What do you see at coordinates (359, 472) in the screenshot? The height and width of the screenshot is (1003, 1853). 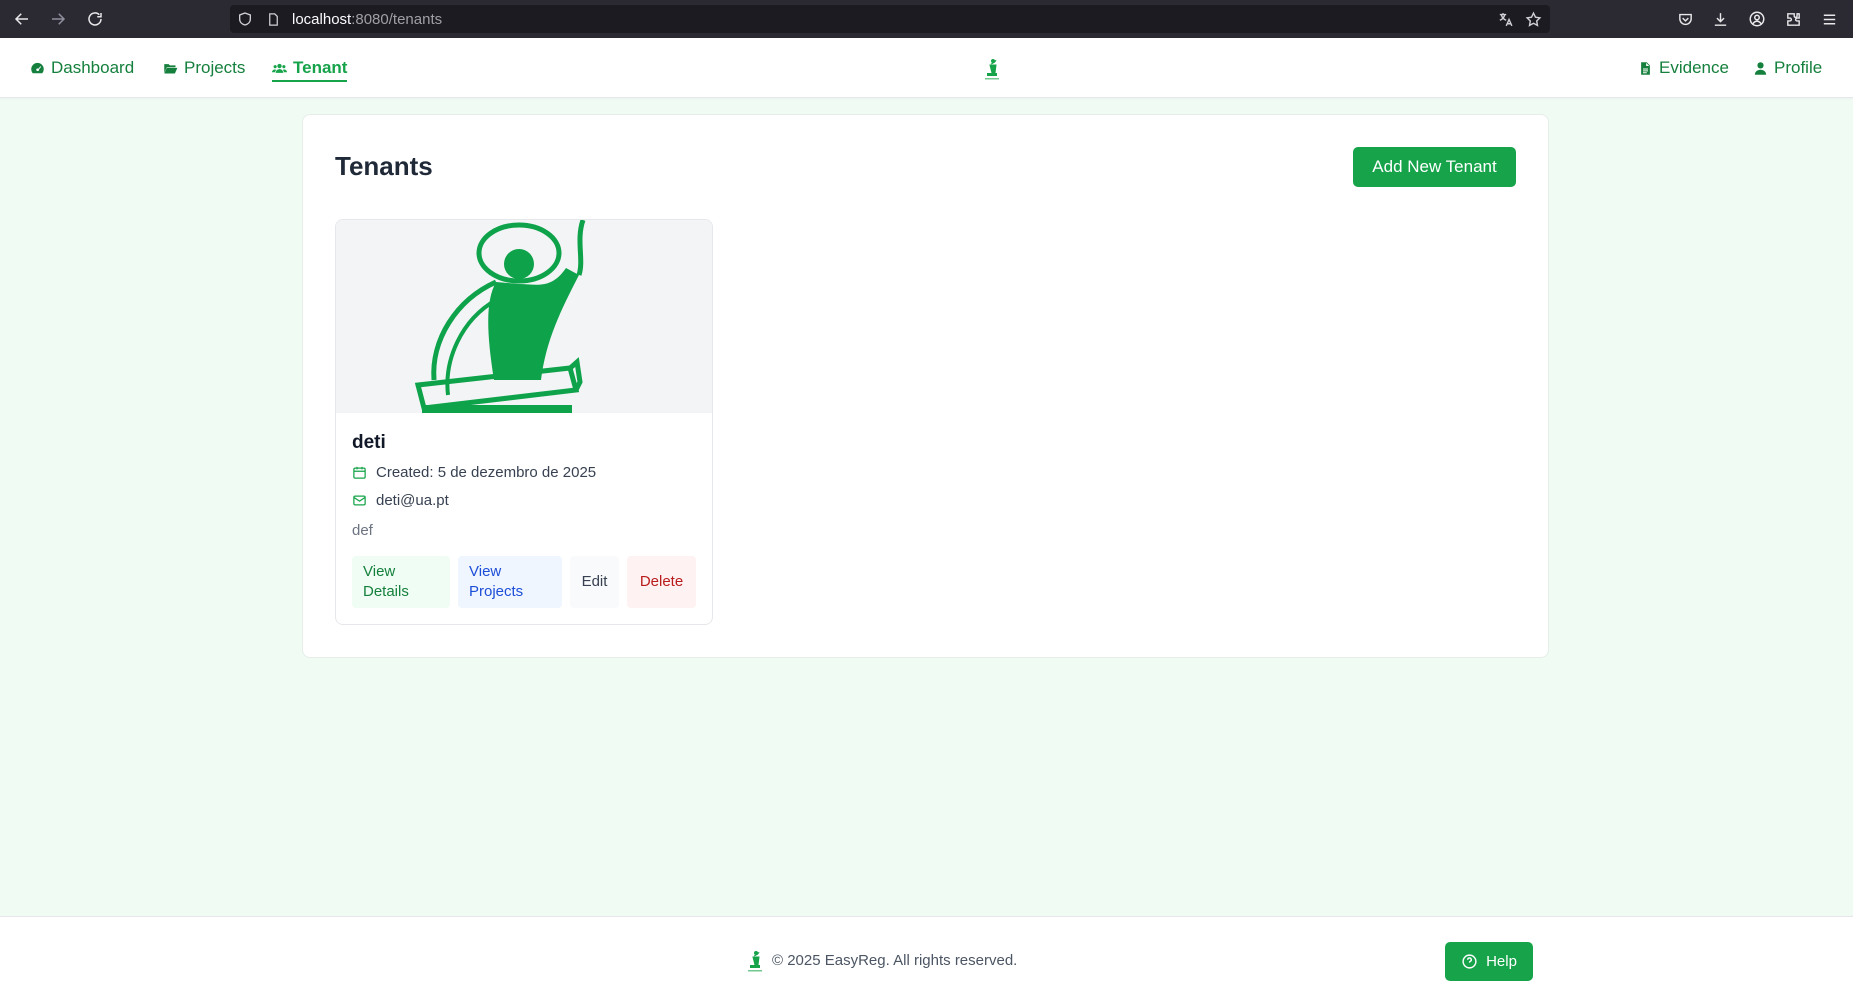 I see `calendar-icon` at bounding box center [359, 472].